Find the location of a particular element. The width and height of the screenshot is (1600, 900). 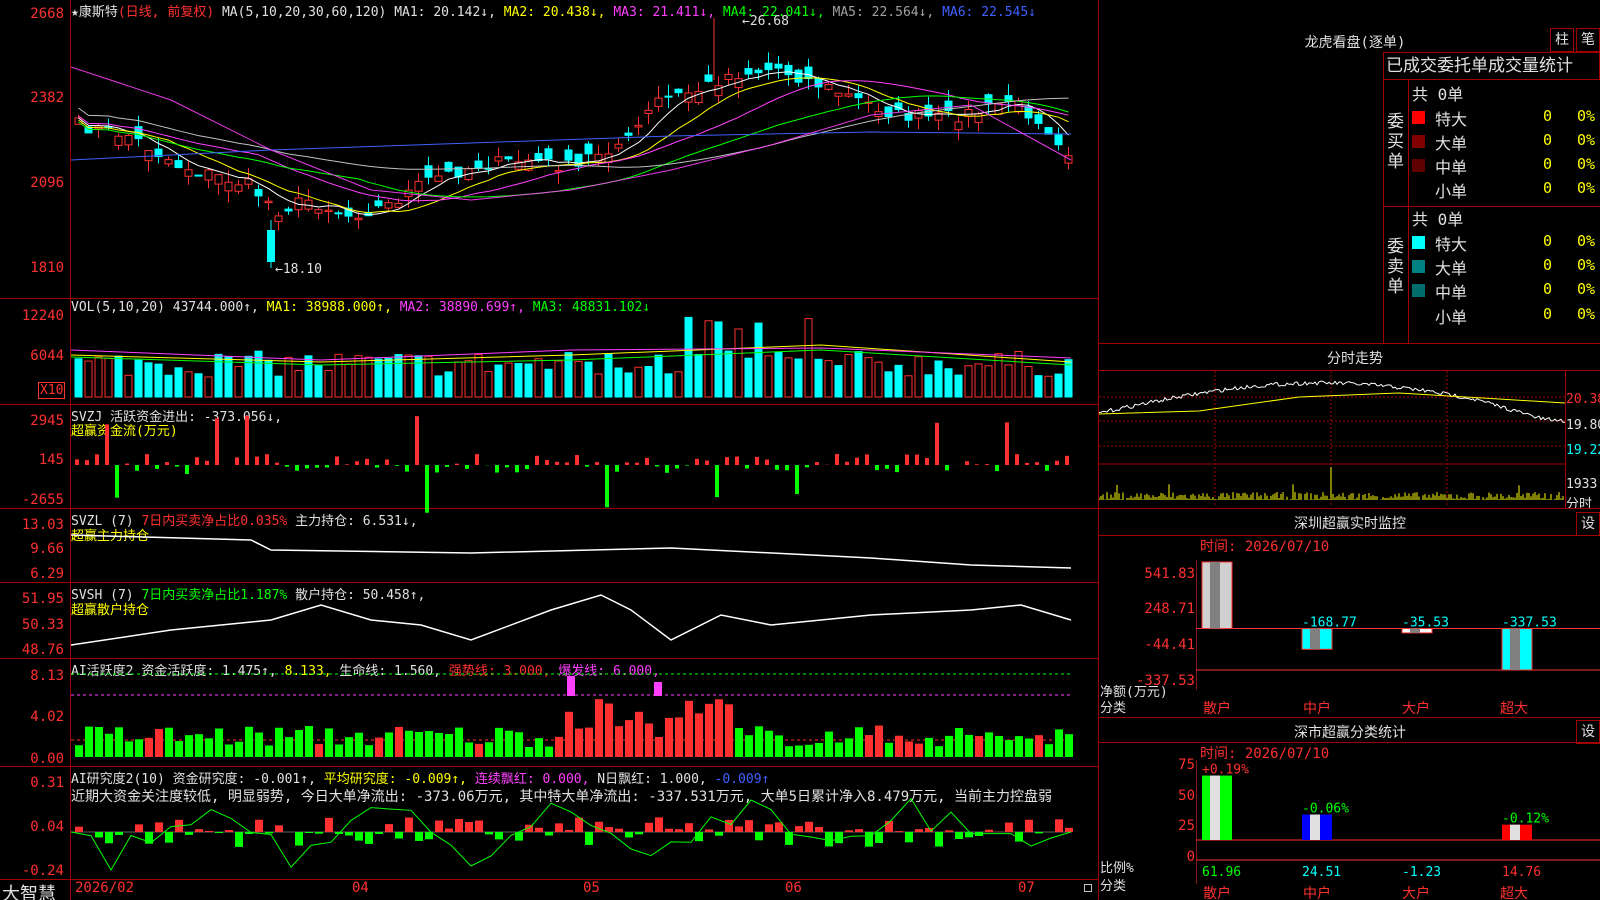

category-label: 大户 is located at coordinates (1416, 709).